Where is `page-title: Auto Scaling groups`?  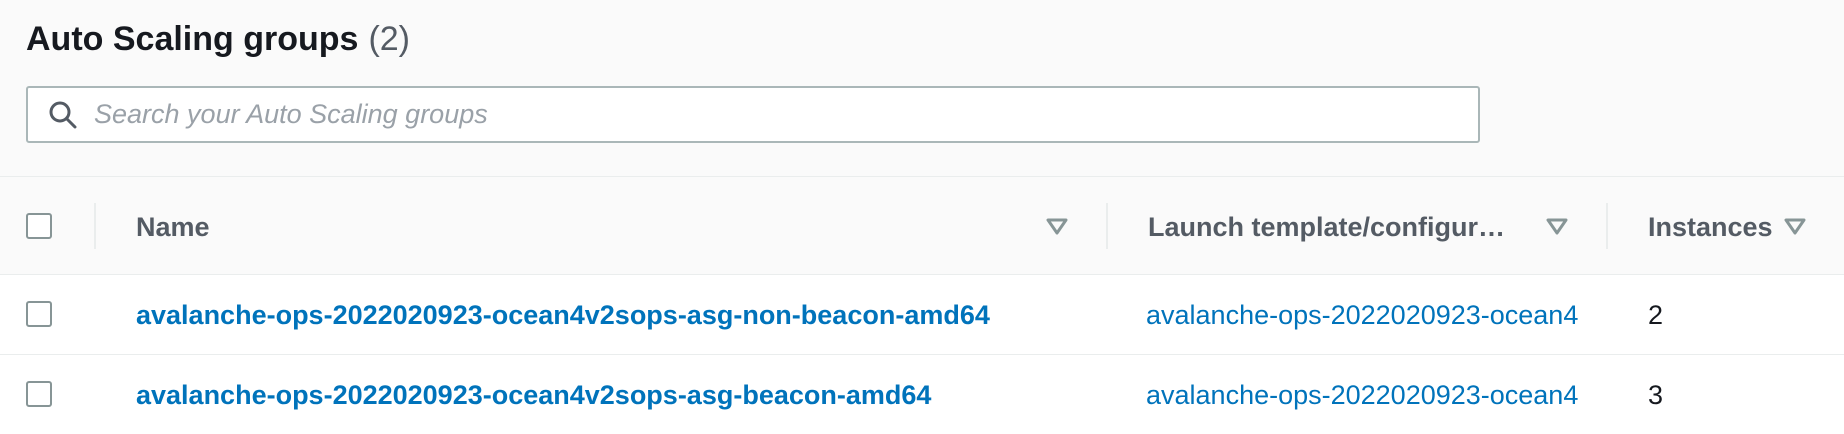 page-title: Auto Scaling groups is located at coordinates (192, 38).